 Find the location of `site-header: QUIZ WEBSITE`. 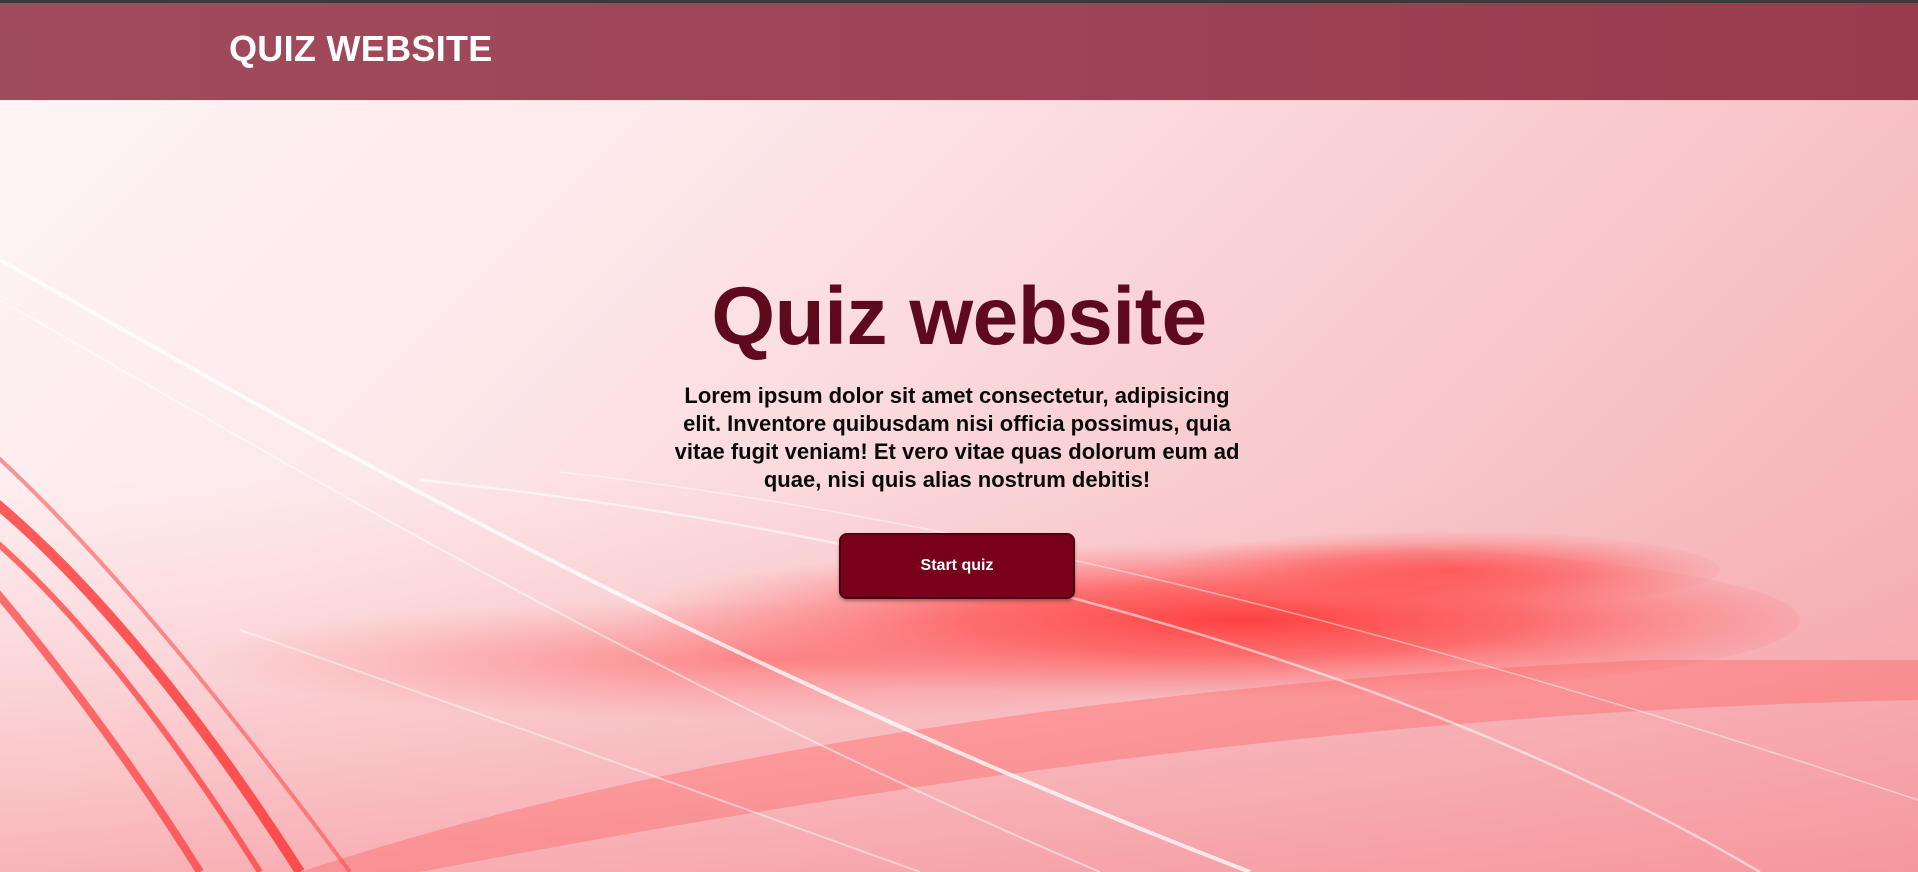

site-header: QUIZ WEBSITE is located at coordinates (959, 51).